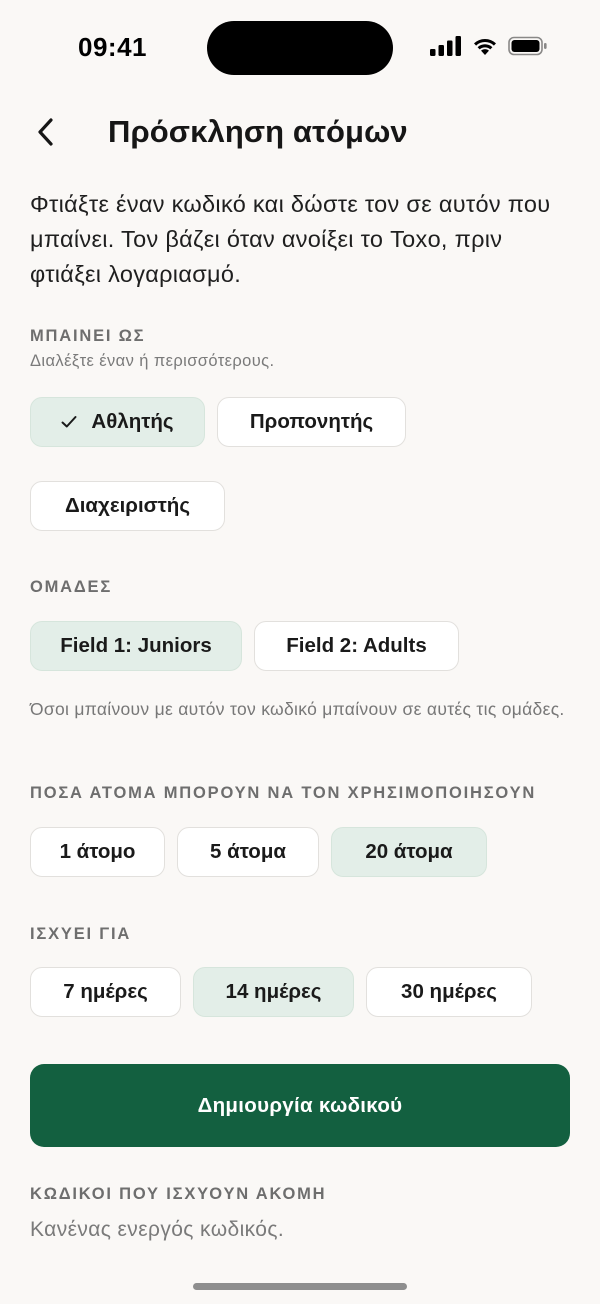 This screenshot has height=1304, width=600. I want to click on roles-hint: Διαλέξτε έναν ή περισσότερους., so click(152, 361).